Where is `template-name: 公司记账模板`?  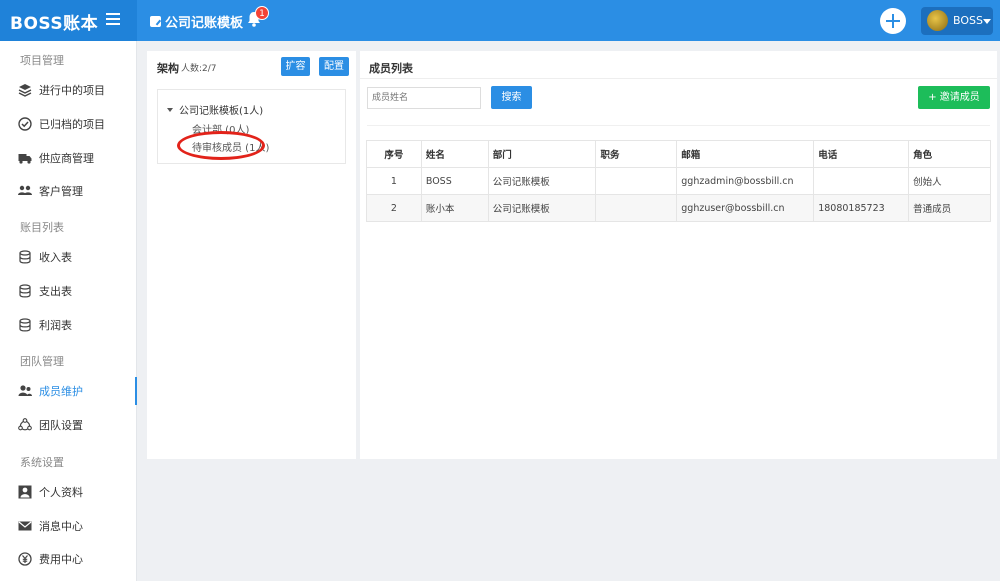
template-name: 公司记账模板 is located at coordinates (204, 23).